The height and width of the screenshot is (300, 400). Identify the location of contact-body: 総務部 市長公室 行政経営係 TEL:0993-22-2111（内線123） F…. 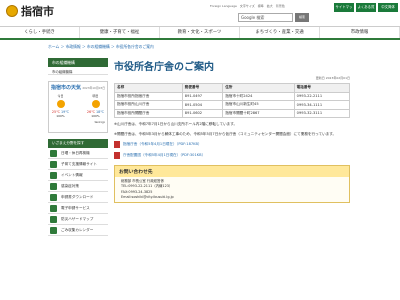
(232, 189).